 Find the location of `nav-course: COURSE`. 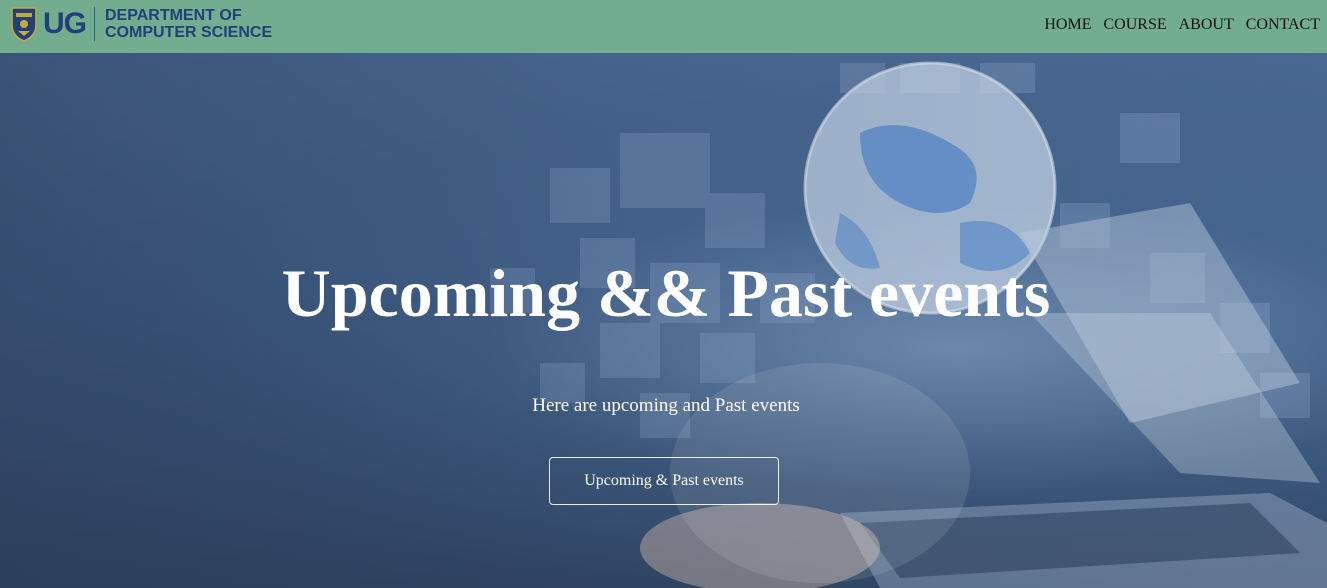

nav-course: COURSE is located at coordinates (1134, 25).